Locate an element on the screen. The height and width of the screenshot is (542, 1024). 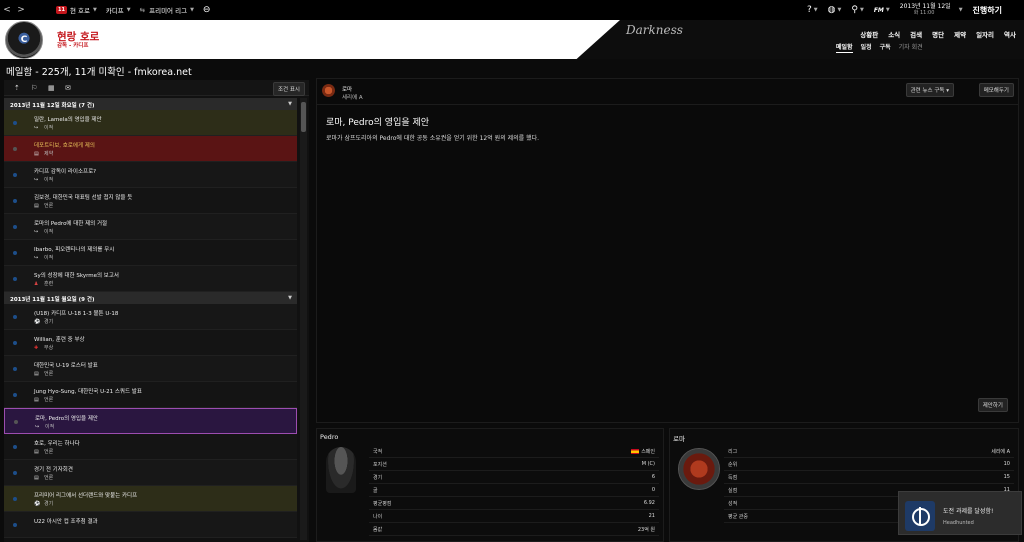
club-sub-menu-label: 카디프 is located at coordinates (114, 11).